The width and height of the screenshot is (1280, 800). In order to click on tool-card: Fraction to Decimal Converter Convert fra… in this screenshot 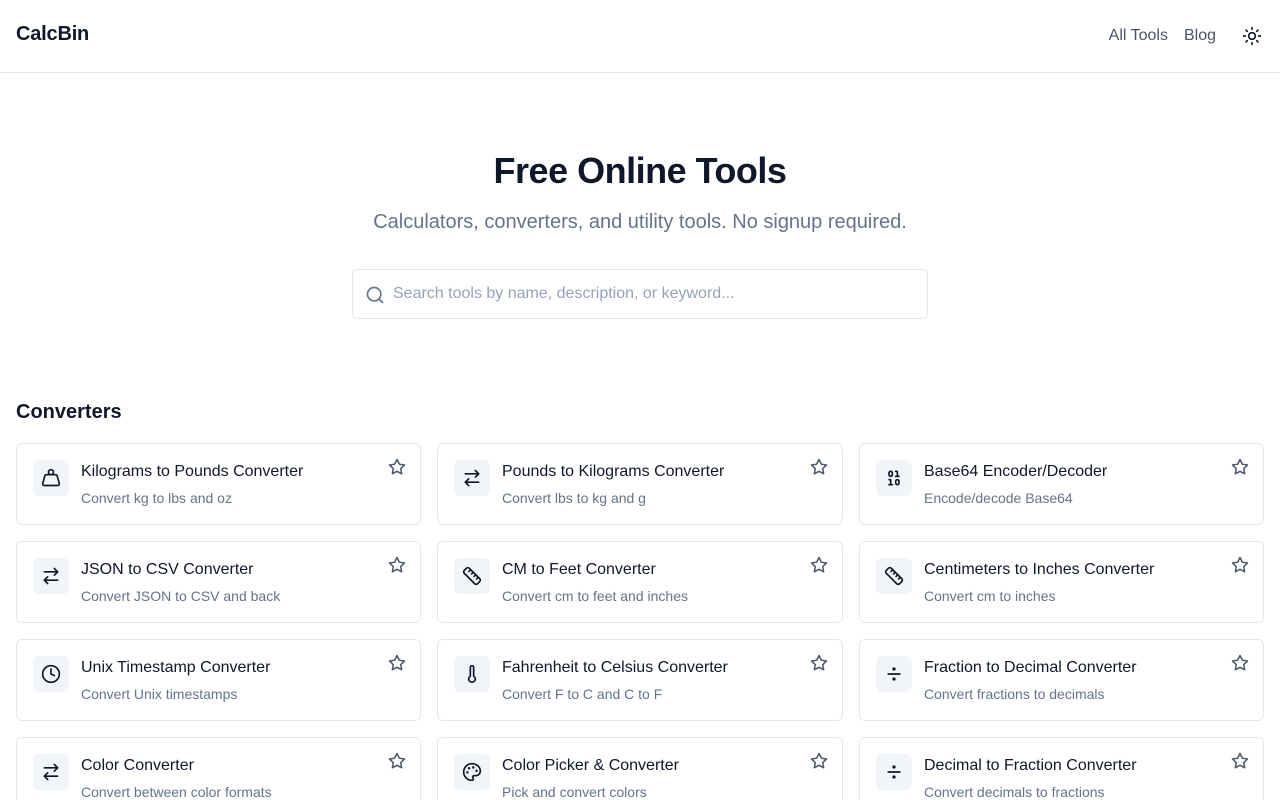, I will do `click(1061, 680)`.